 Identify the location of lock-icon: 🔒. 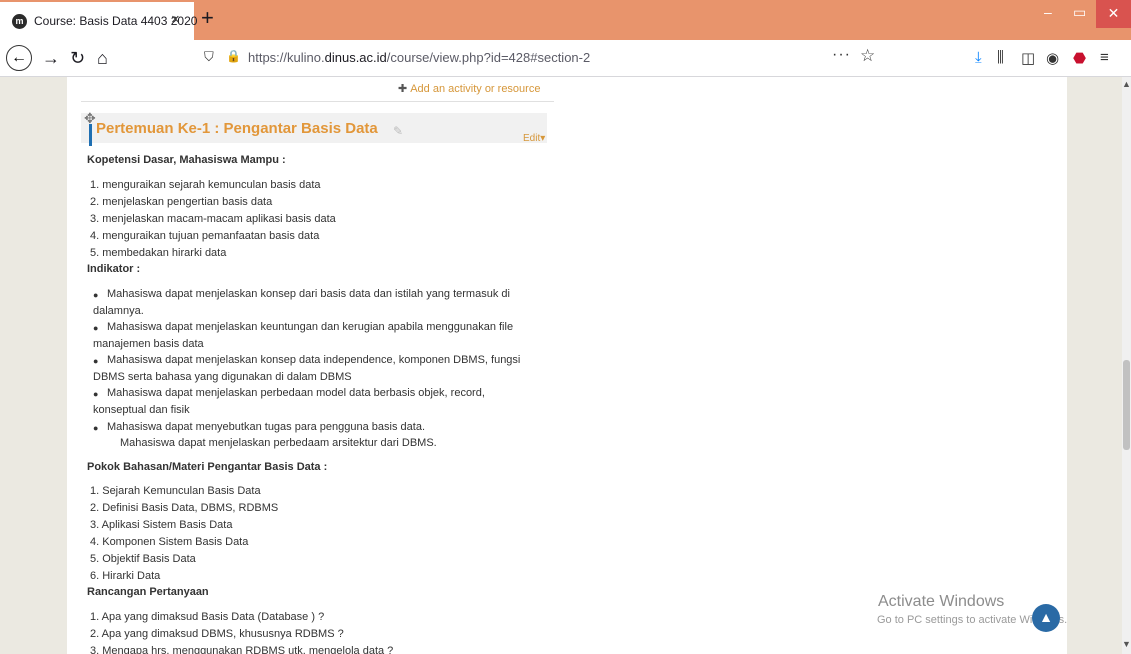
(233, 56).